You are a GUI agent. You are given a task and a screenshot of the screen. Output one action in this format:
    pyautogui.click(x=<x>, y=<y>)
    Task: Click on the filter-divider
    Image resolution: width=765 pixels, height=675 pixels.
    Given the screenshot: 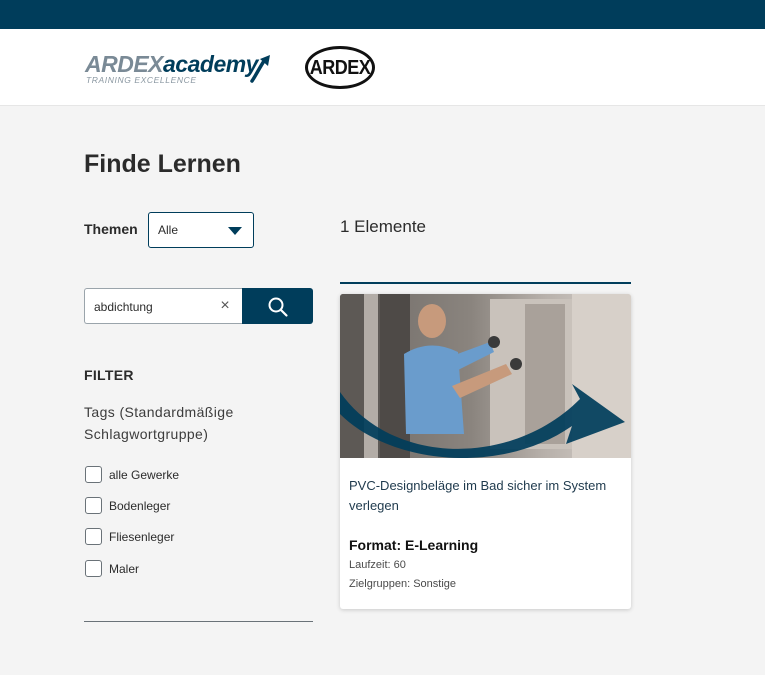 What is the action you would take?
    pyautogui.click(x=198, y=621)
    